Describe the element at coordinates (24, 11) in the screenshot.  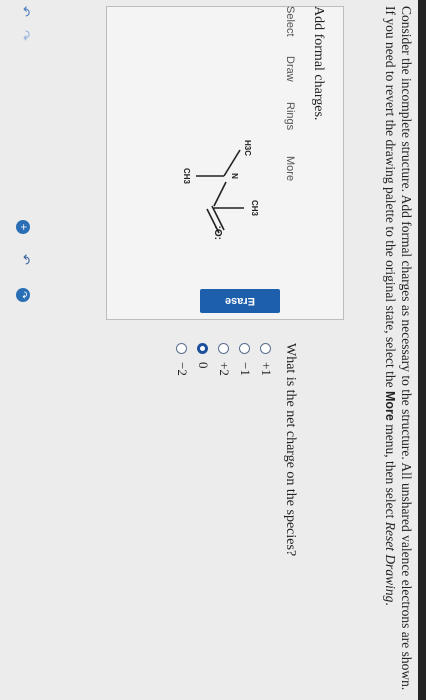
I see `back-icon: ↶` at that location.